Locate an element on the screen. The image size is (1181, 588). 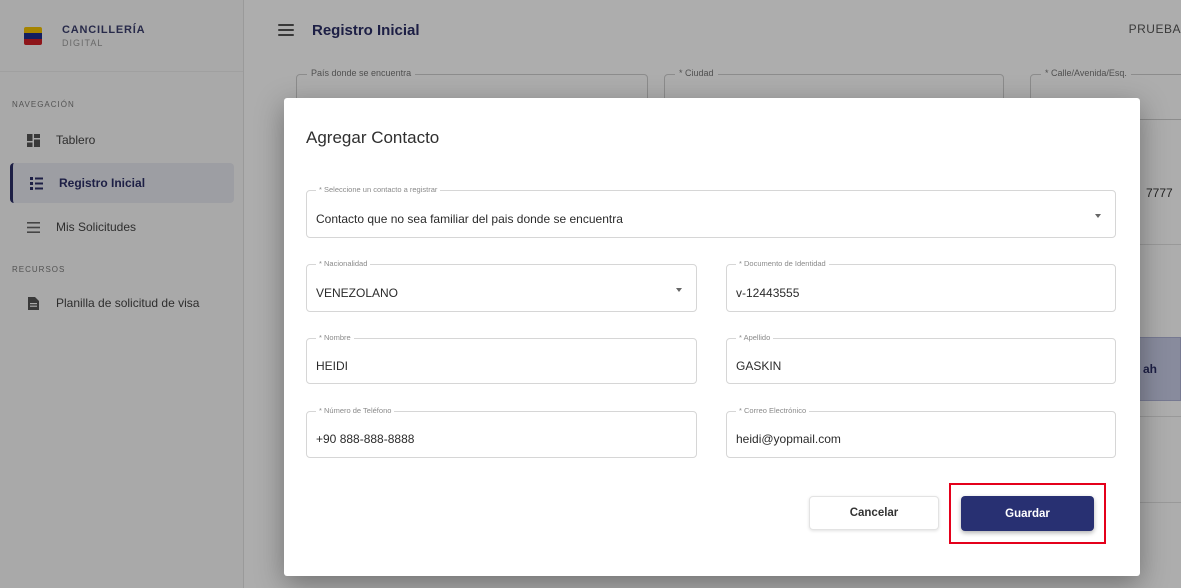
email-field: * Correo Electrónico heidi@yopmail.com is located at coordinates (921, 432).